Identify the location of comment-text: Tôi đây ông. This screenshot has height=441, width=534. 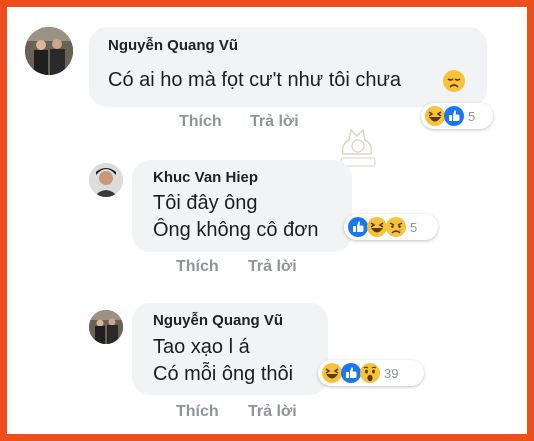
(205, 203).